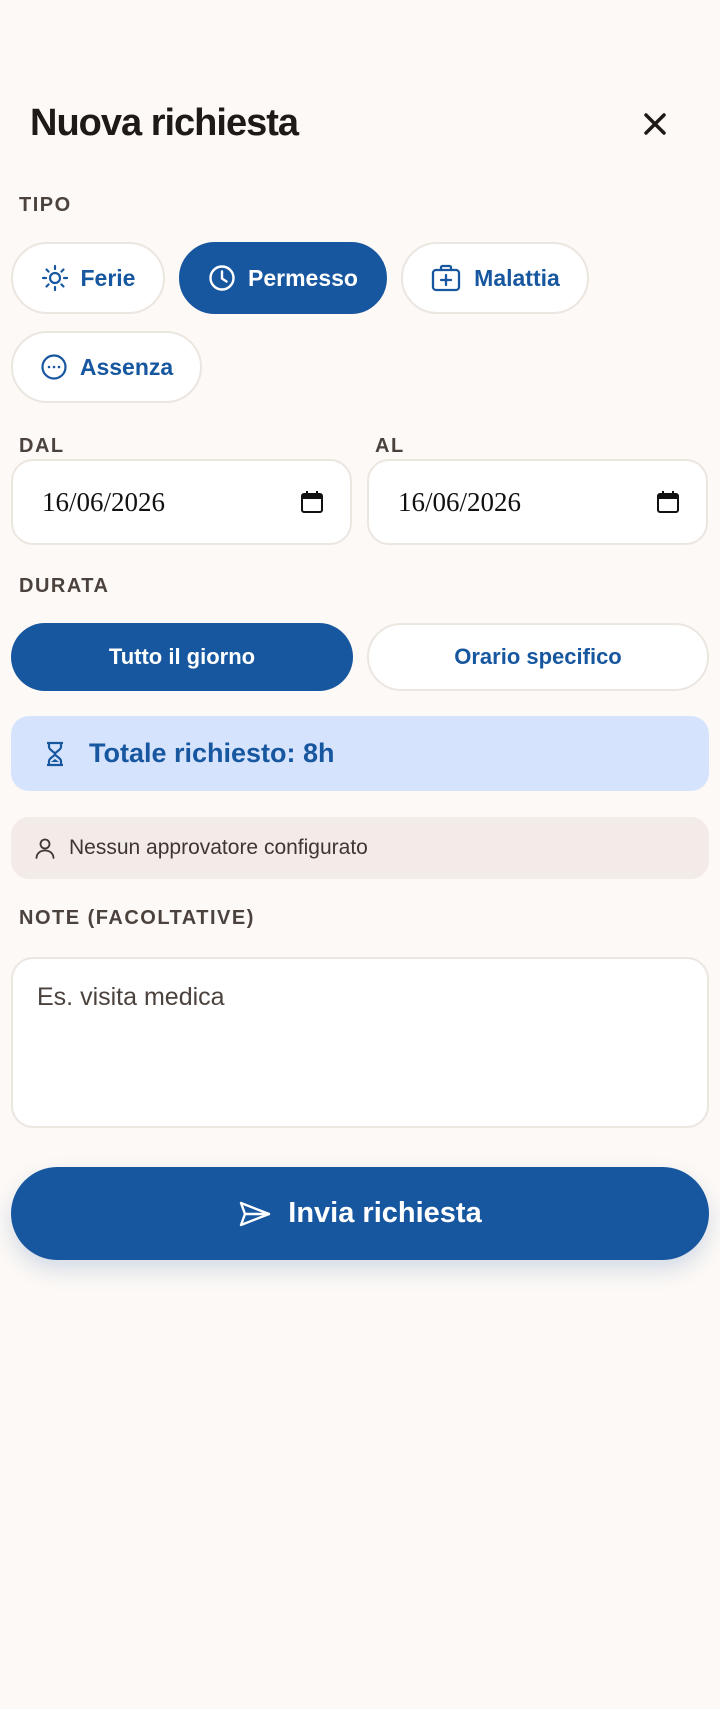 This screenshot has width=720, height=1709. What do you see at coordinates (385, 1213) in the screenshot?
I see `submit-label: Invia richiesta` at bounding box center [385, 1213].